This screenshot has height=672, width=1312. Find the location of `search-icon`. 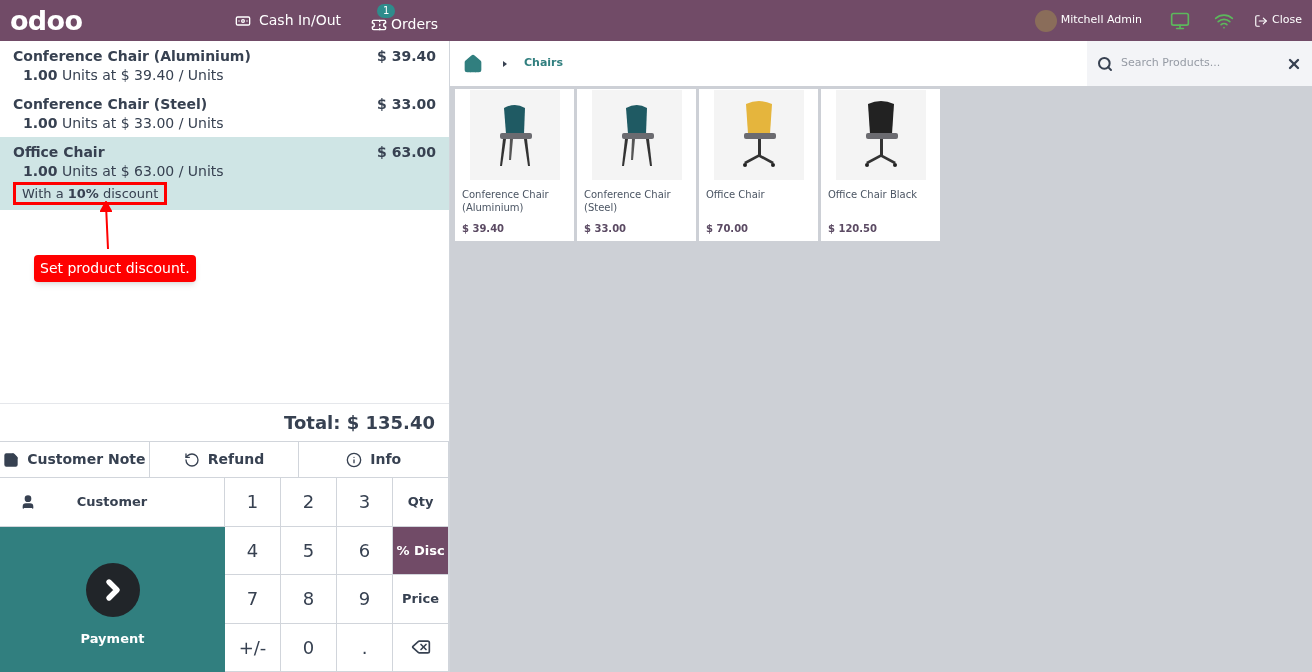

search-icon is located at coordinates (1105, 63).